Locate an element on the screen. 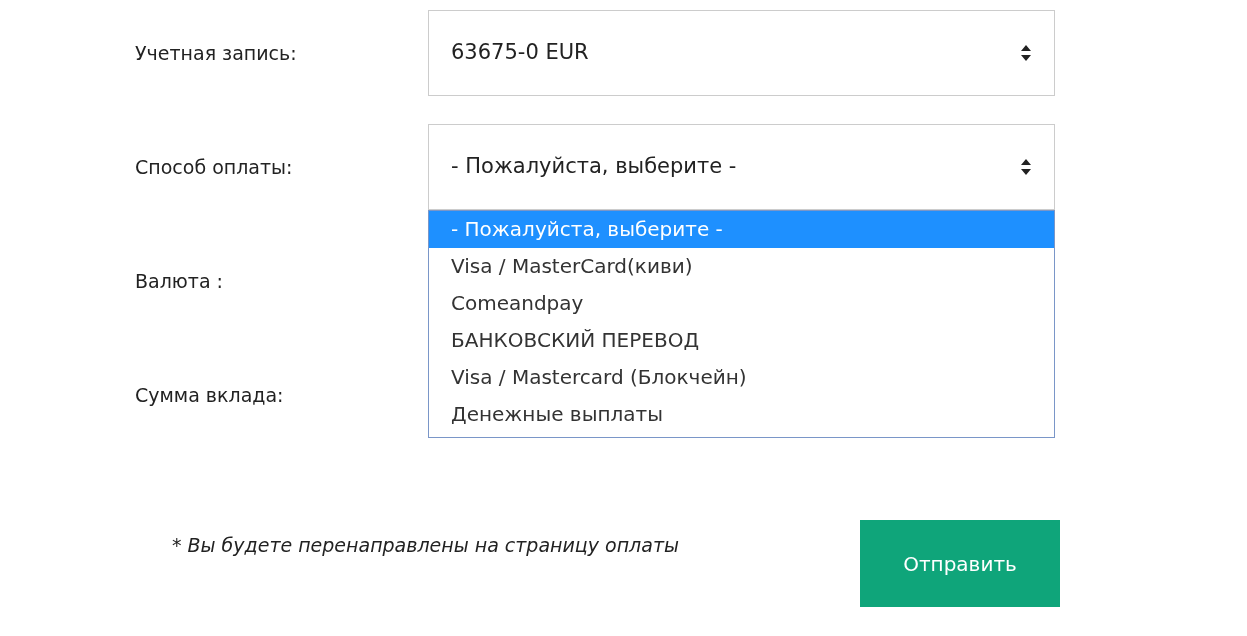 The image size is (1247, 636). dropdown-option: БАНКОВСКИЙ ПЕРЕВОД is located at coordinates (741, 340).